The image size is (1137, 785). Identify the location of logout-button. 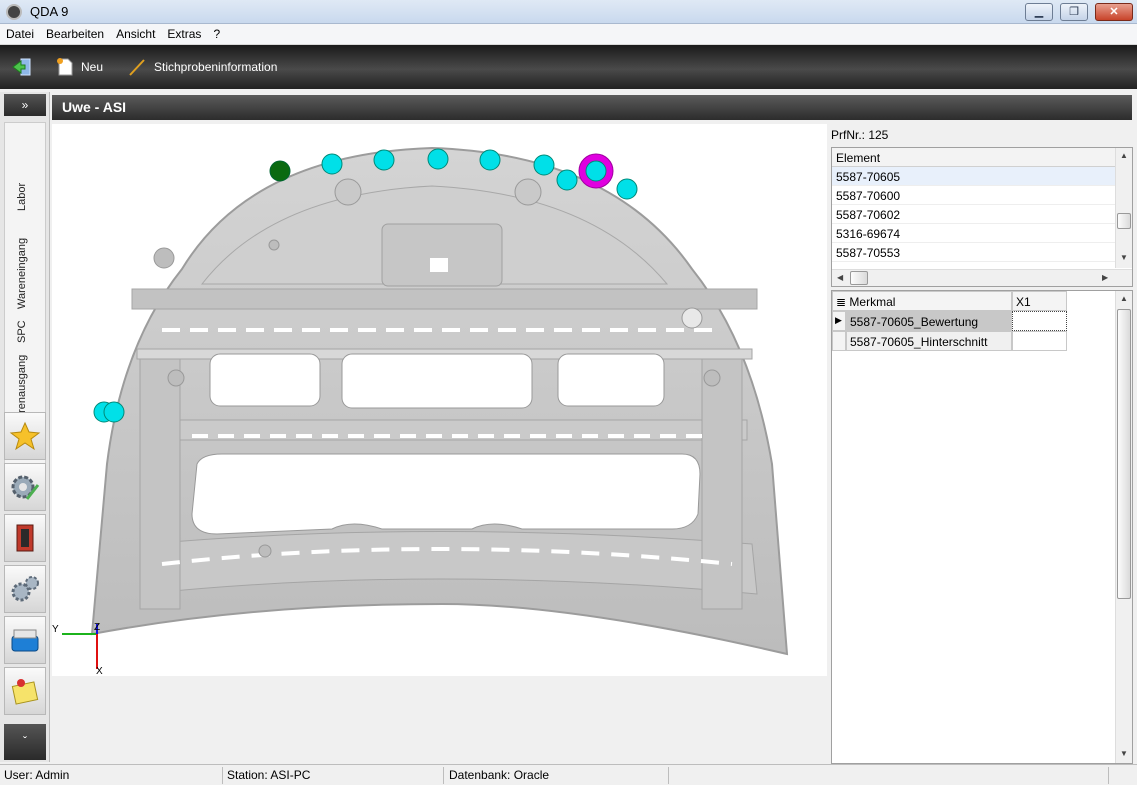
(25, 538).